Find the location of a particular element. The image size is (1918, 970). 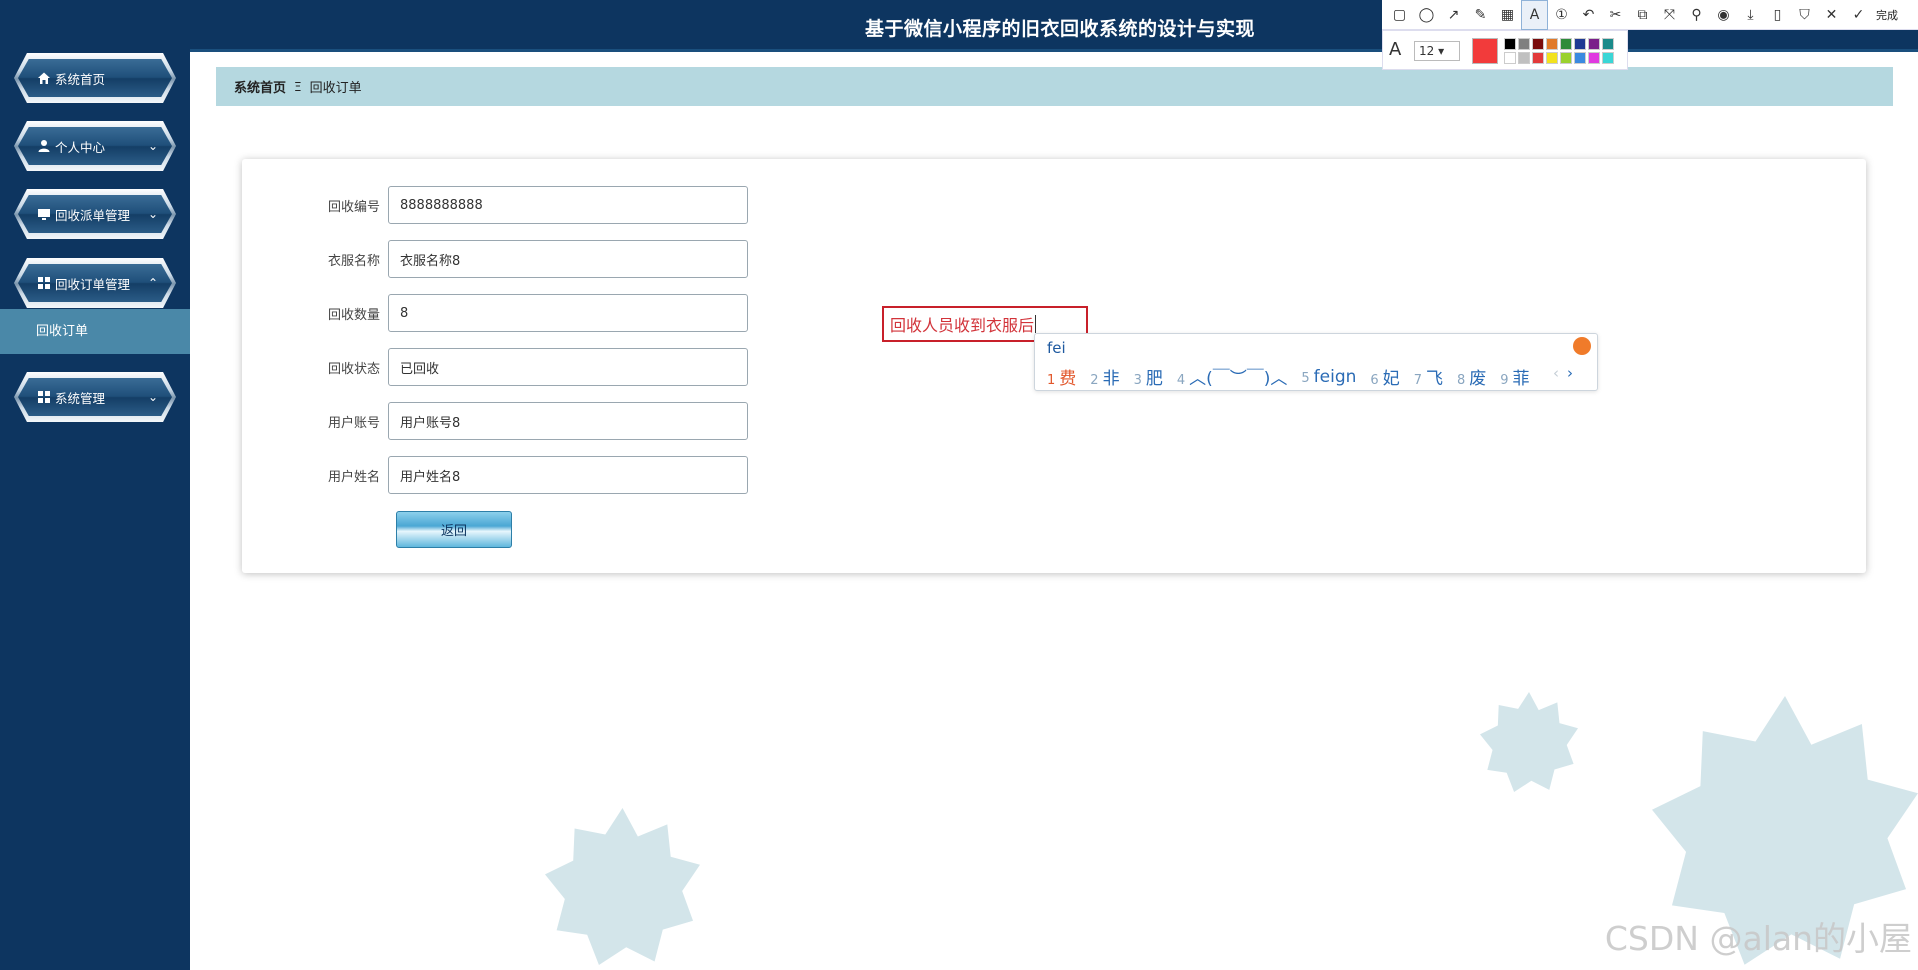

watermark: CSDN @alan的小屋 is located at coordinates (1758, 938).